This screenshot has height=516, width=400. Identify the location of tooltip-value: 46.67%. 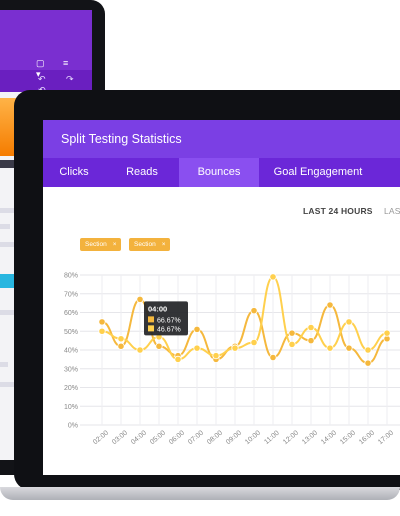
(169, 329).